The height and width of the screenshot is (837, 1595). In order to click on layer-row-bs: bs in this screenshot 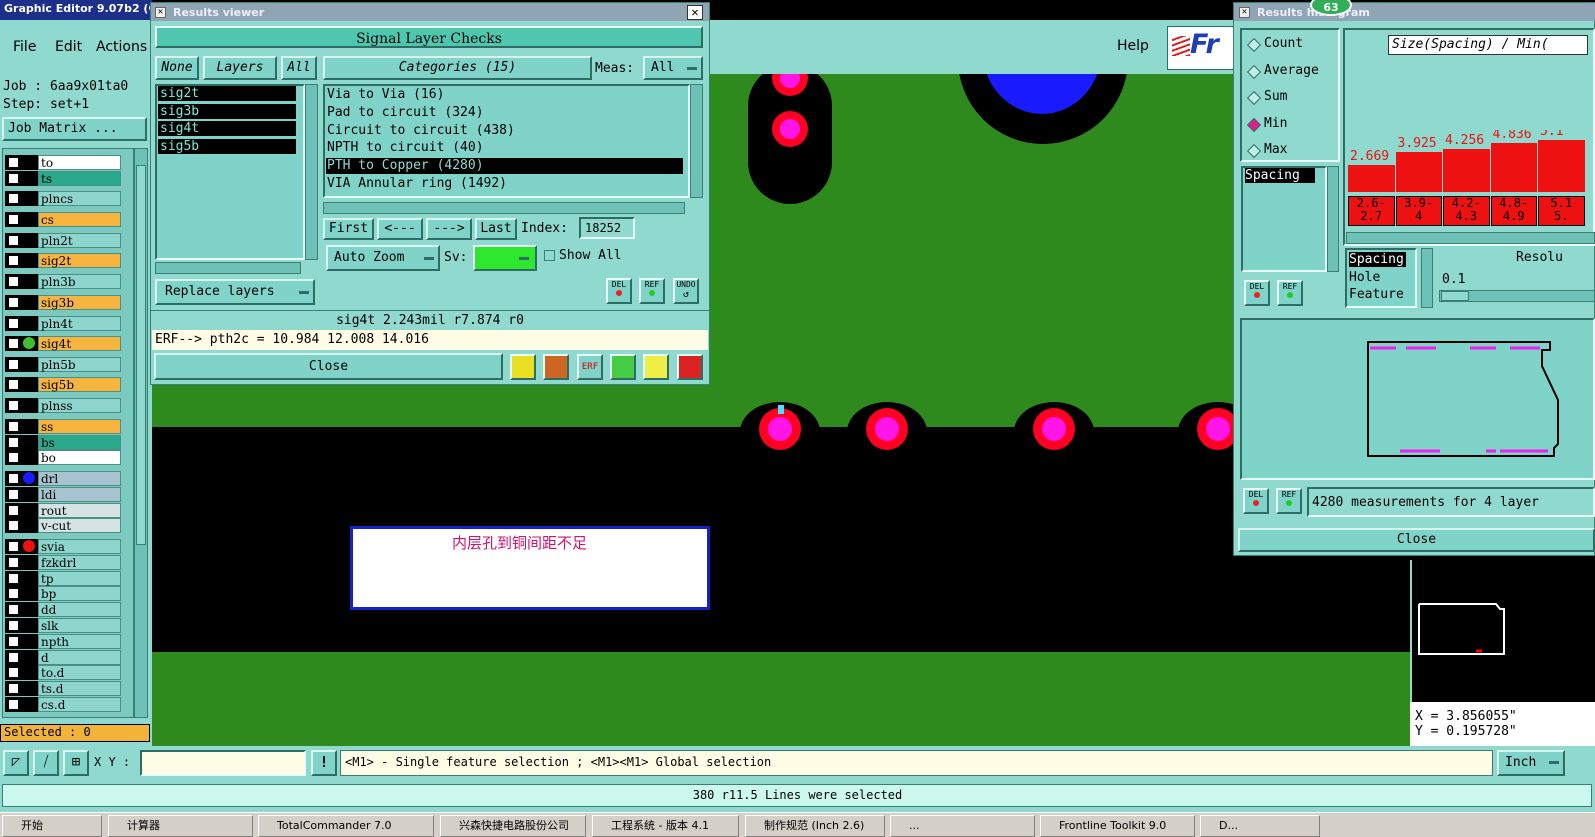, I will do `click(63, 442)`.